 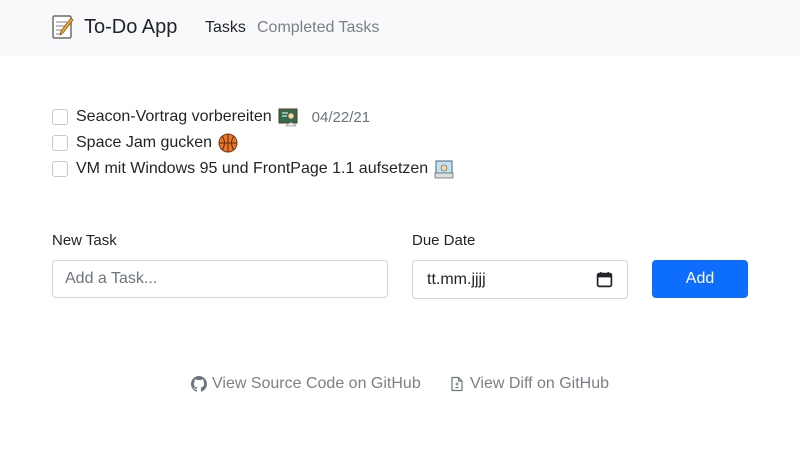 What do you see at coordinates (520, 279) in the screenshot?
I see `due-date-input: tt.mm.jjjj` at bounding box center [520, 279].